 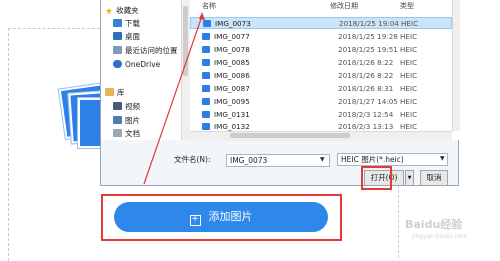 What do you see at coordinates (174, 98) in the screenshot?
I see `arrow-annotation` at bounding box center [174, 98].